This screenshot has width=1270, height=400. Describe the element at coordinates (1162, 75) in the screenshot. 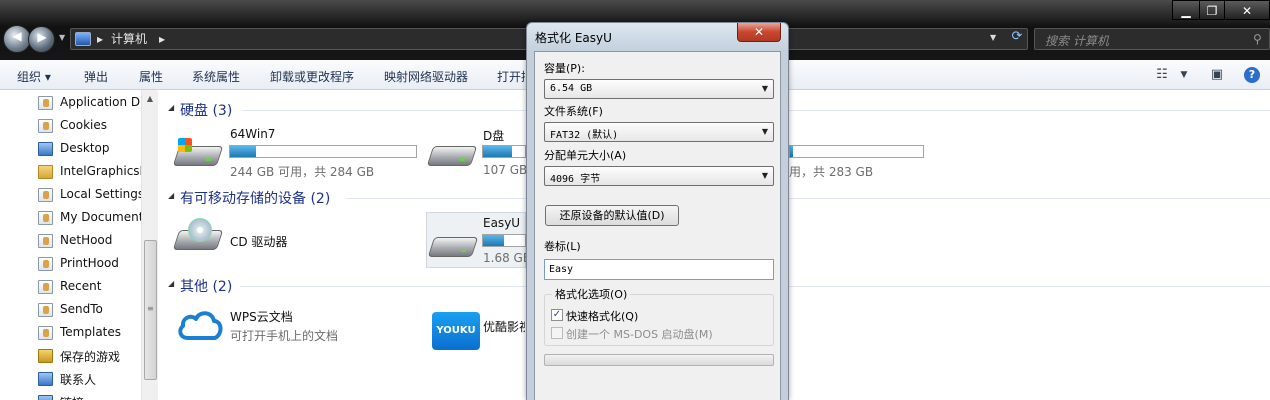

I see `change-view-icon: ☷` at that location.